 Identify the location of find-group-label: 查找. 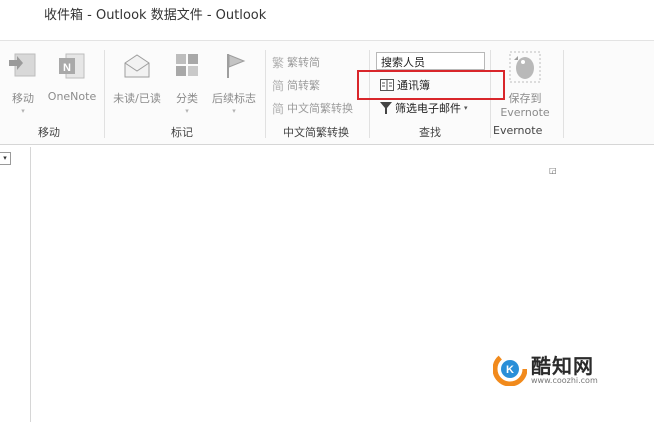
(430, 132).